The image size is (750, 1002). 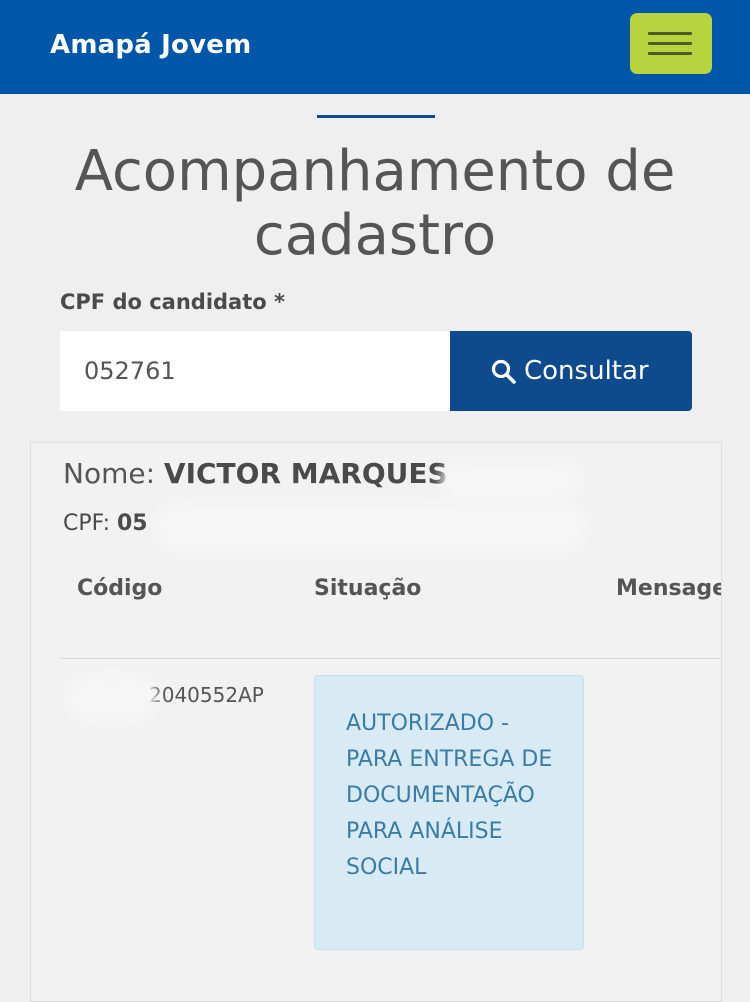 I want to click on top-navbar: Amapá Jovem, so click(x=375, y=47).